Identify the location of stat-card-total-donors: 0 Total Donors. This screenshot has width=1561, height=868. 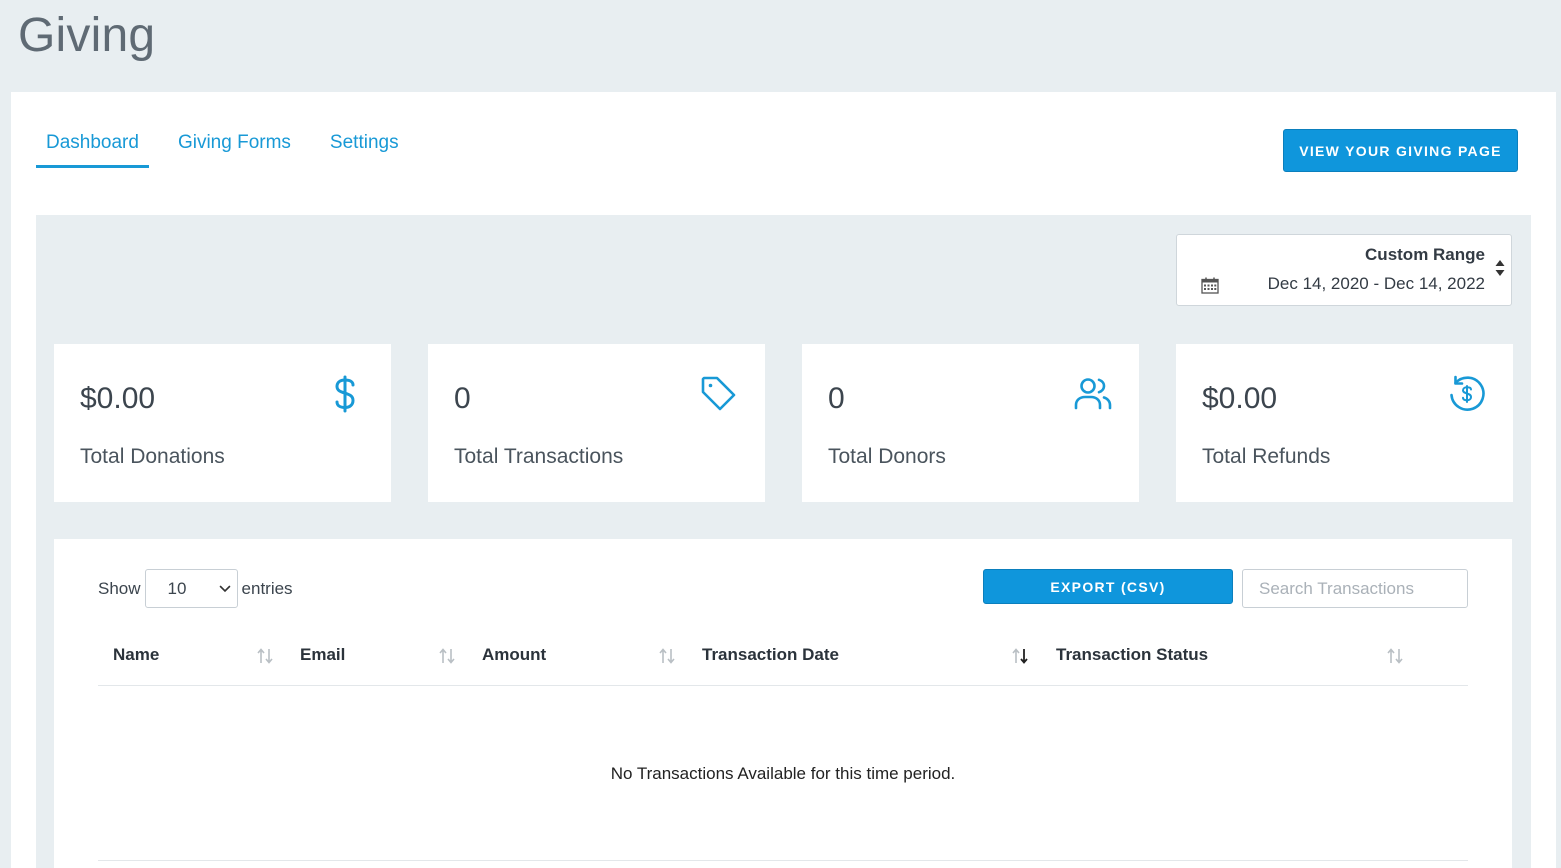
(970, 423).